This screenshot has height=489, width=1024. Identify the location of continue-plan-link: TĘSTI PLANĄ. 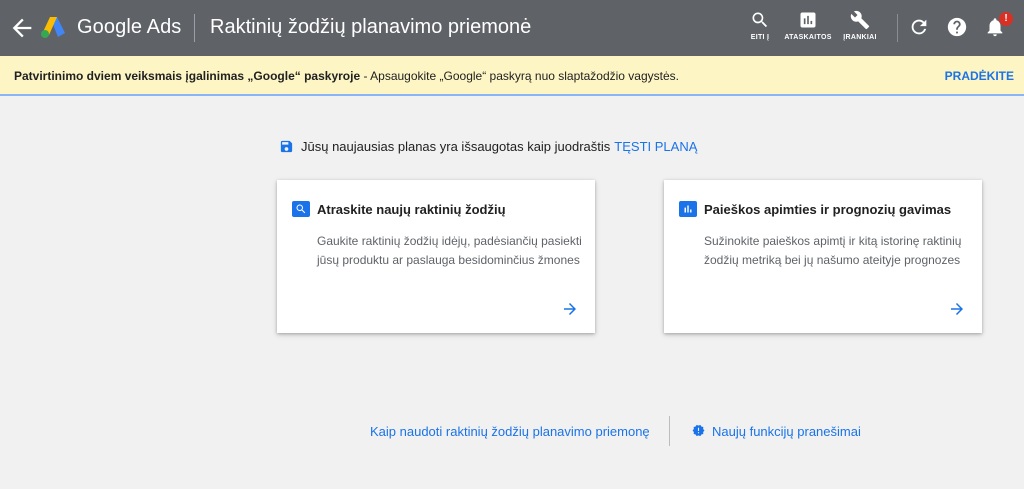
(655, 146).